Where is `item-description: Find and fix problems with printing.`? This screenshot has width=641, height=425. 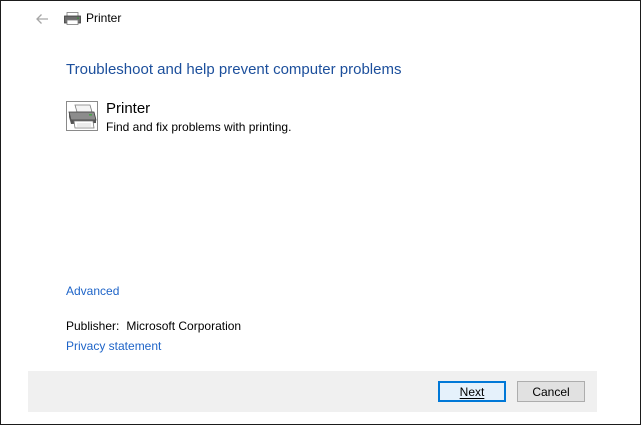
item-description: Find and fix problems with printing. is located at coordinates (199, 127).